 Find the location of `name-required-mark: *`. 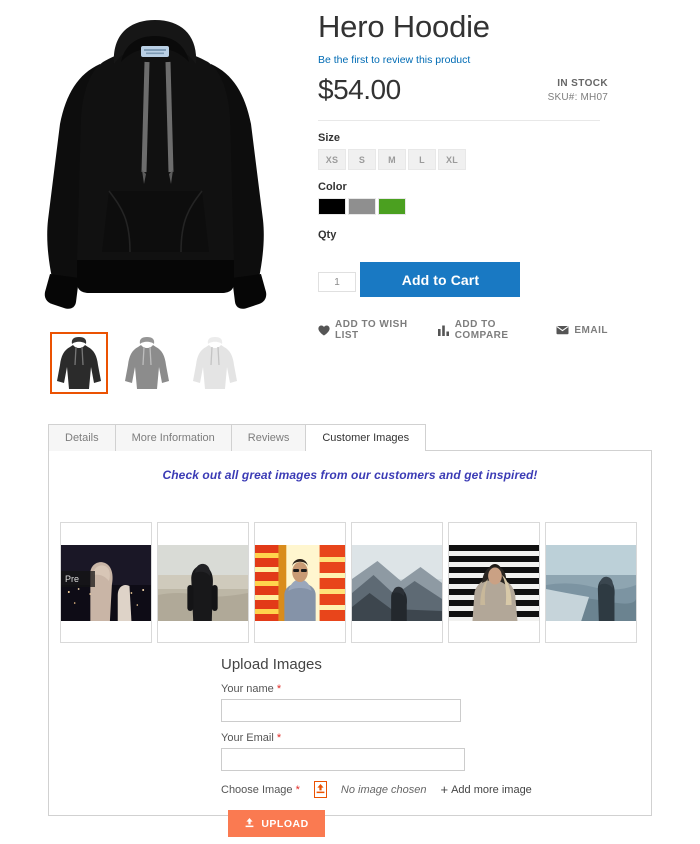

name-required-mark: * is located at coordinates (279, 689).